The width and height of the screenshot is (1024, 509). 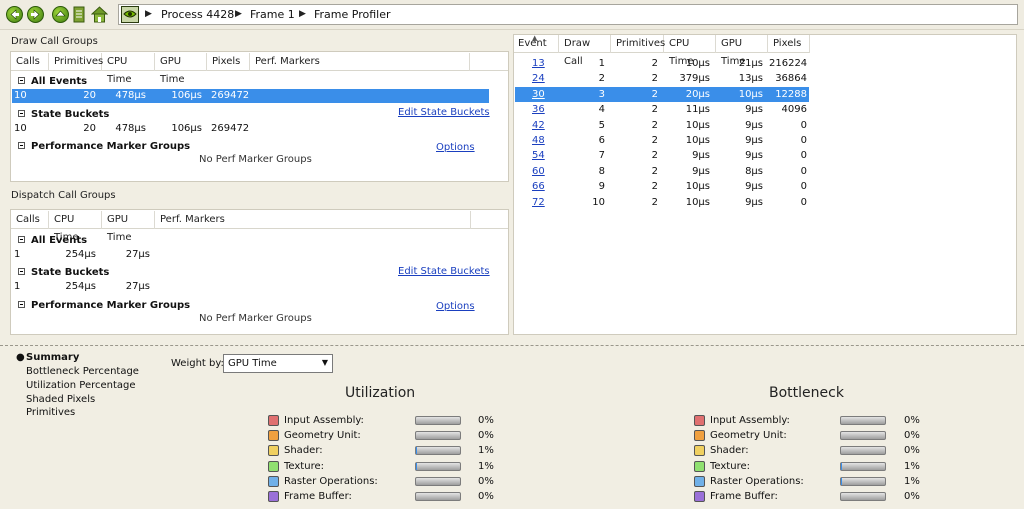 I want to click on table-row: 54 7 2 9µs 9µs 0, so click(x=662, y=155).